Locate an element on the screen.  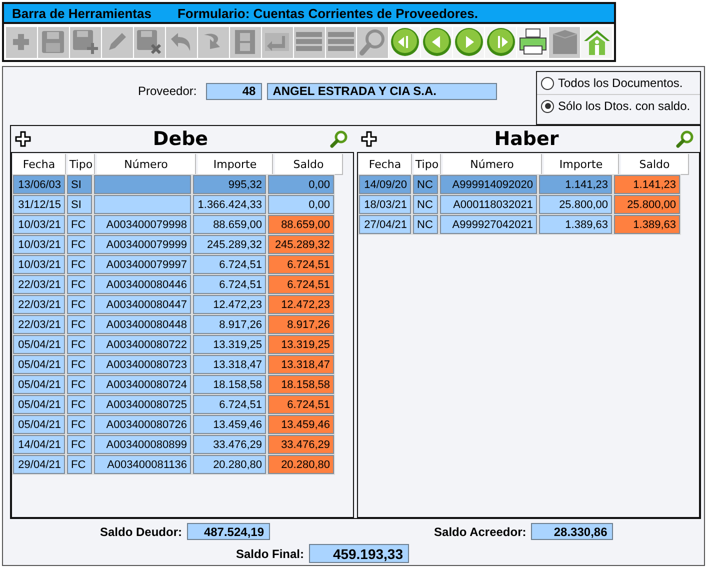
table-cell: 20.280,80 is located at coordinates (229, 464).